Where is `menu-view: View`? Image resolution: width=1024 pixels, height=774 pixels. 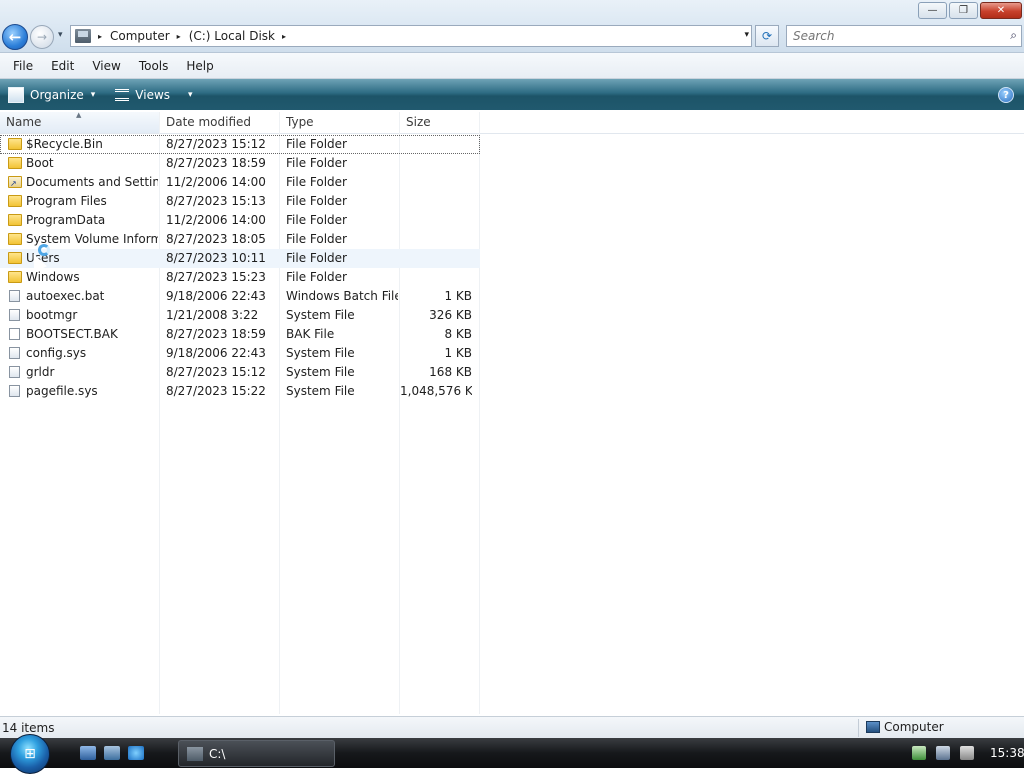
menu-view: View is located at coordinates (106, 66).